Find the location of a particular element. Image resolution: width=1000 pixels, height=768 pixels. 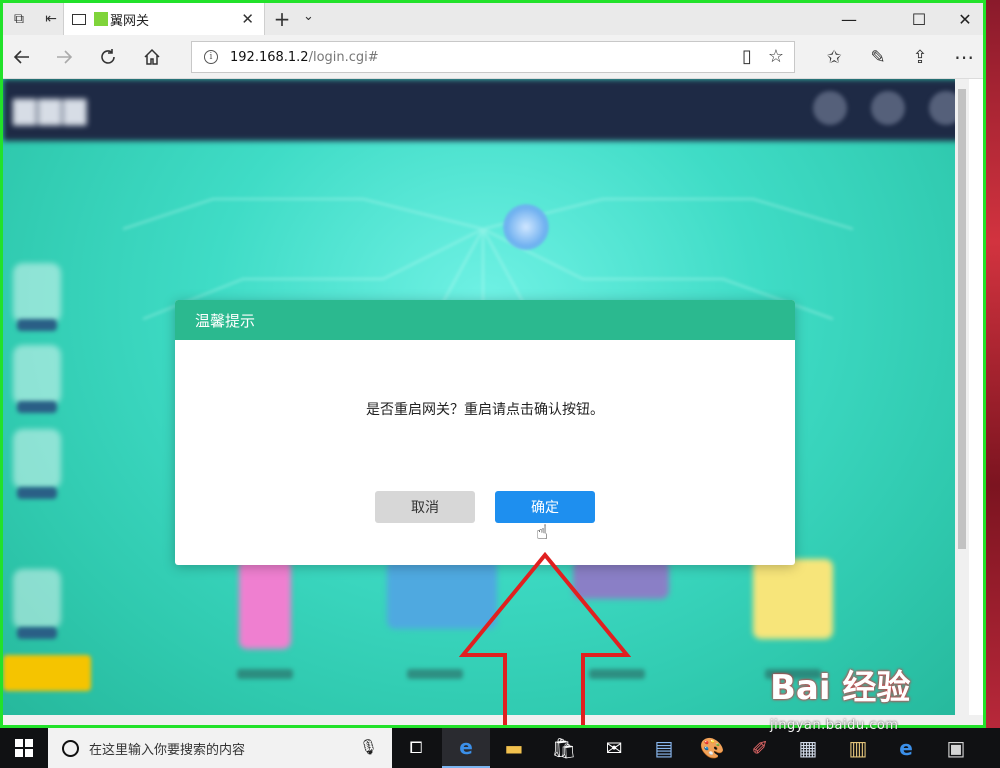

star-icon: ☆ is located at coordinates (776, 56).